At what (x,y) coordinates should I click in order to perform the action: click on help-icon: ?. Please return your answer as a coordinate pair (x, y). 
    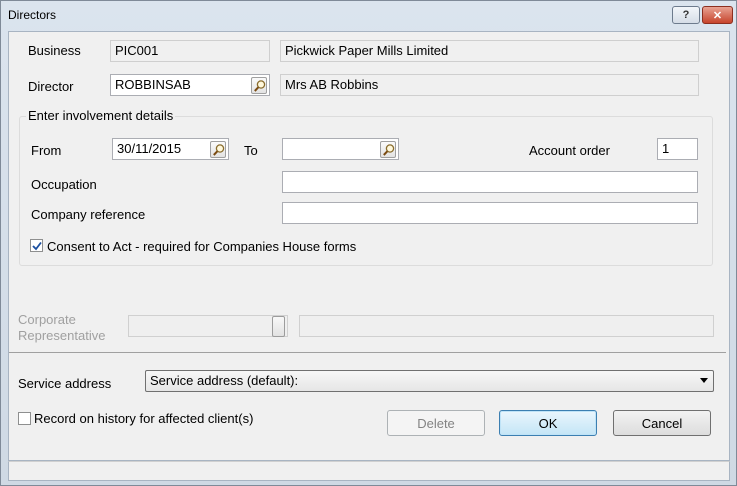
    Looking at the image, I should click on (686, 15).